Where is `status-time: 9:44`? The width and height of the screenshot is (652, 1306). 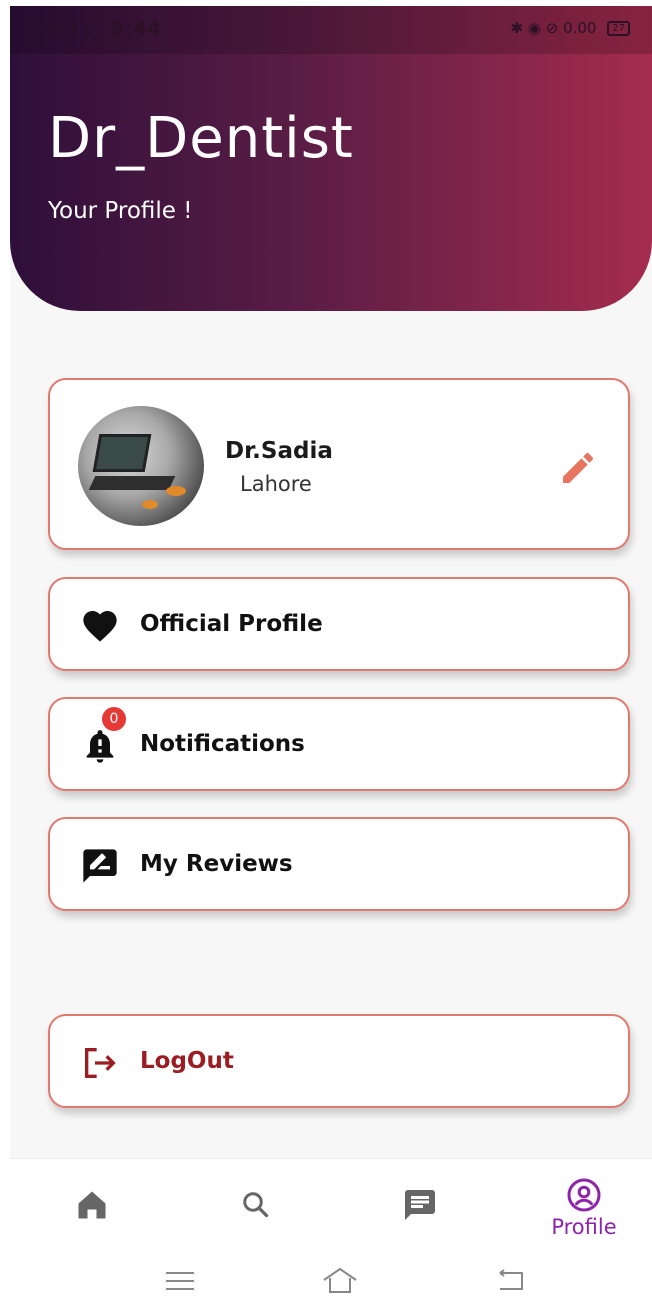
status-time: 9:44 is located at coordinates (136, 29).